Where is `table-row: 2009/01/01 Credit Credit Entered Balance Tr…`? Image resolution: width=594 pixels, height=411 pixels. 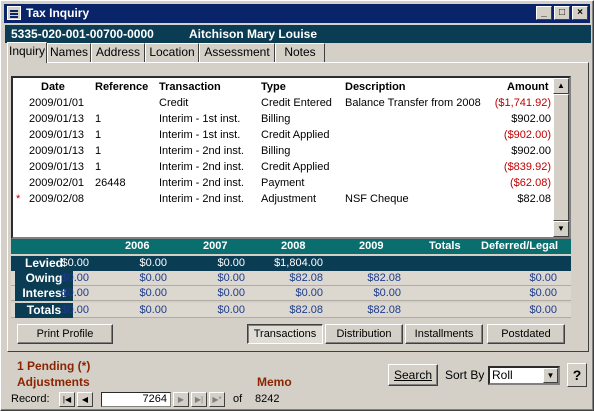 table-row: 2009/01/01 Credit Credit Entered Balance Tr… is located at coordinates (283, 104).